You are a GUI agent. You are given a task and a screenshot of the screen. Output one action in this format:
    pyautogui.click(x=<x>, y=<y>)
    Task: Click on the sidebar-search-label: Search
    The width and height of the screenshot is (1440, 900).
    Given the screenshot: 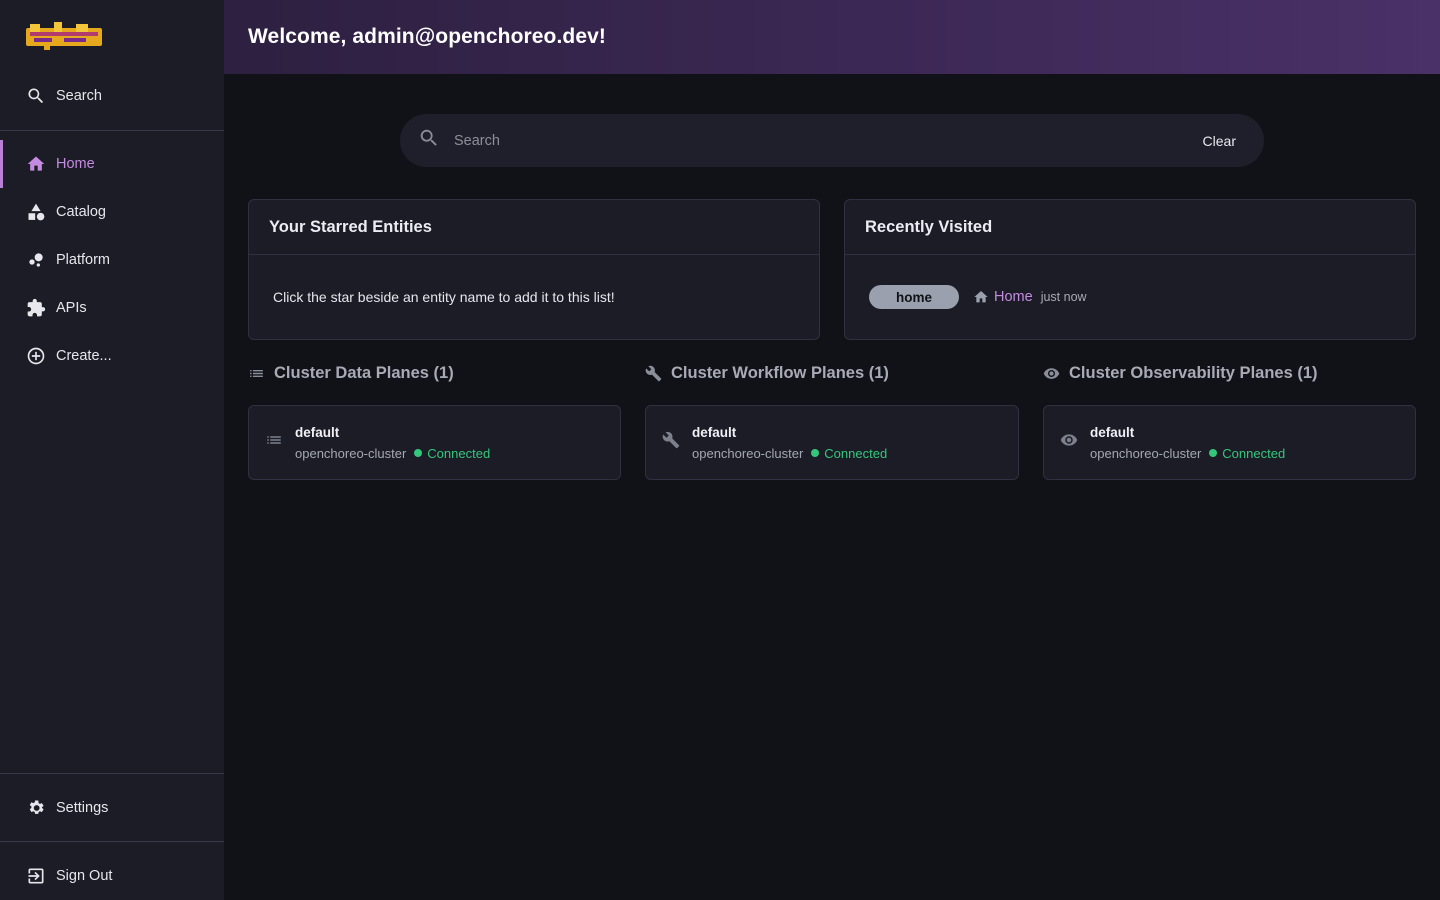 What is the action you would take?
    pyautogui.click(x=79, y=96)
    